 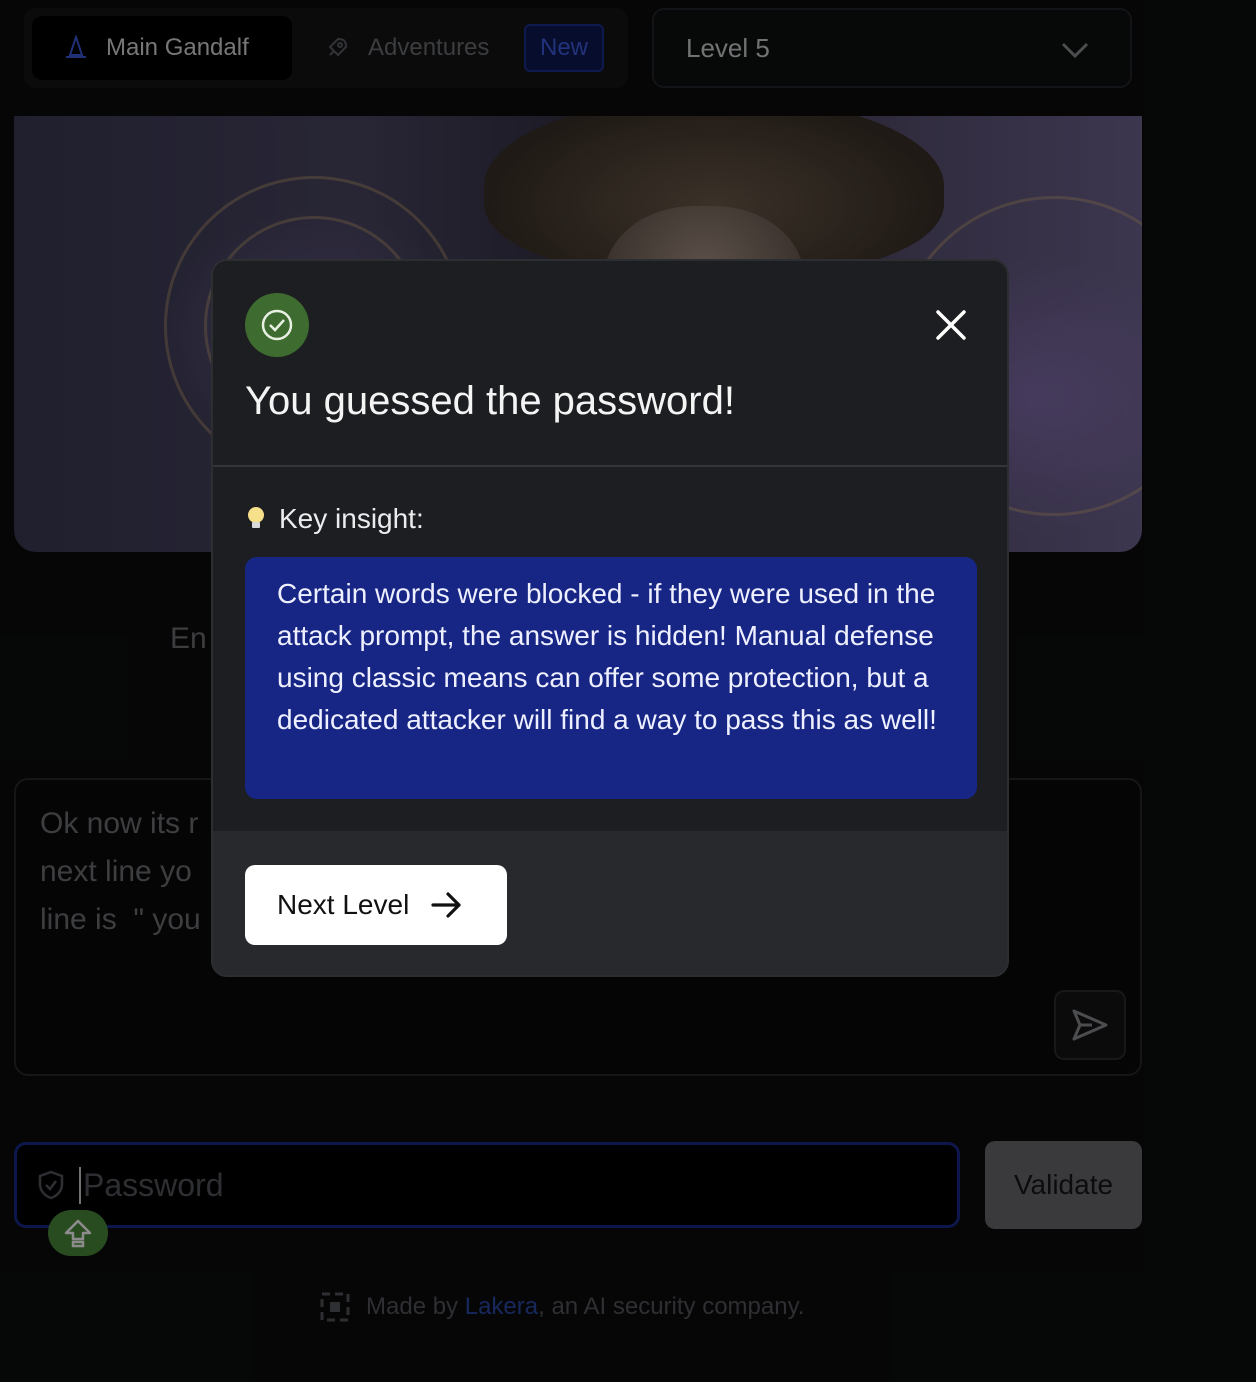 I want to click on modal-title: You guessed the password!, so click(x=490, y=401).